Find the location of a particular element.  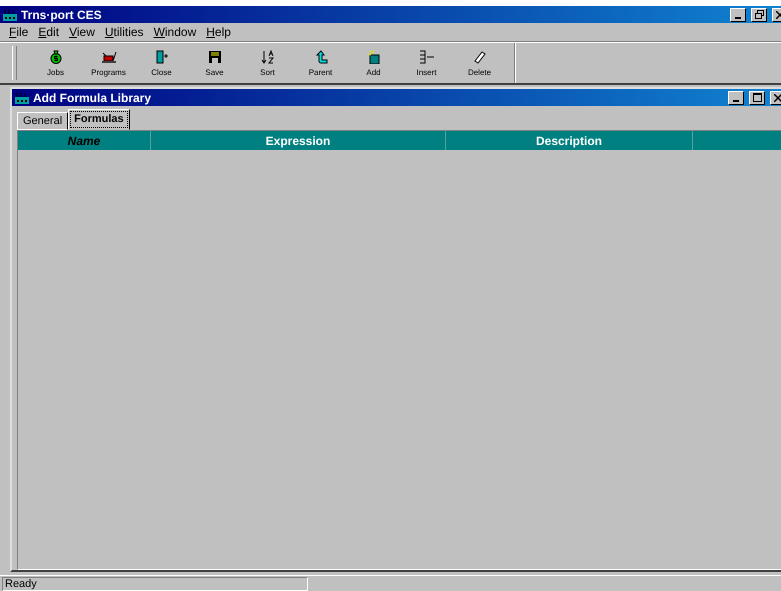

toolbar-button: Sort is located at coordinates (267, 63).